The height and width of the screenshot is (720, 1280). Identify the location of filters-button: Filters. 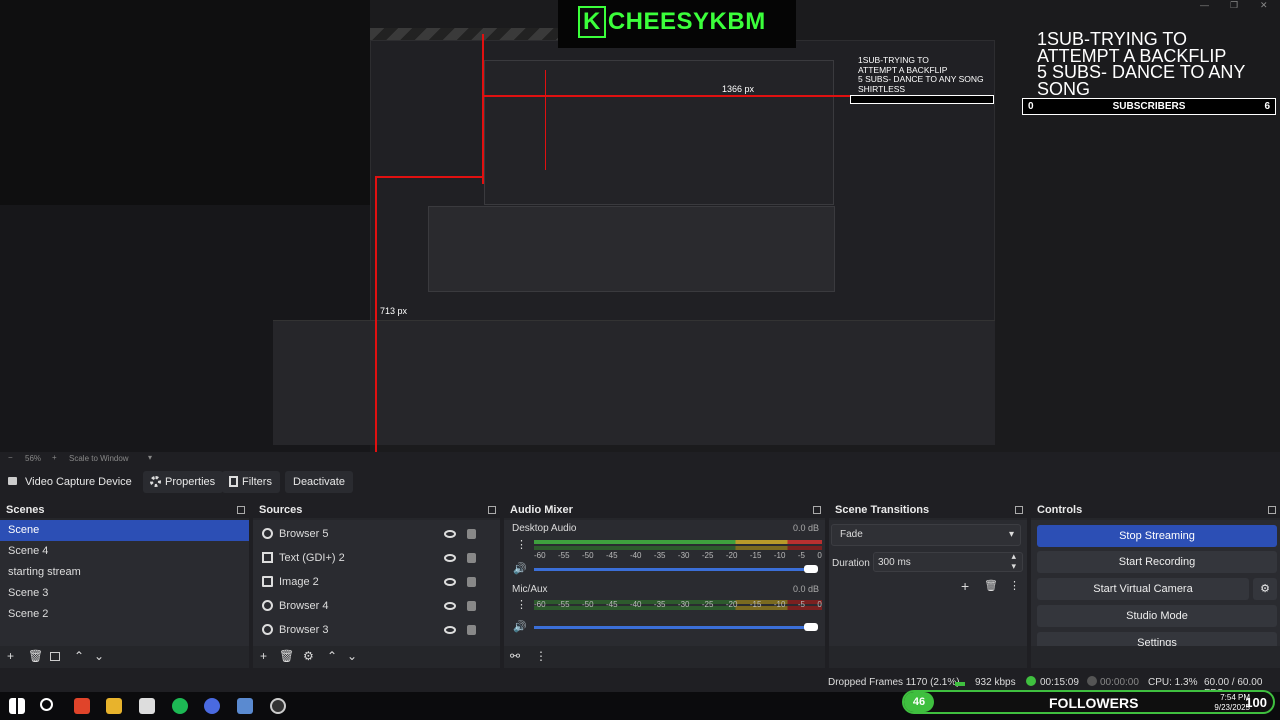
(251, 482).